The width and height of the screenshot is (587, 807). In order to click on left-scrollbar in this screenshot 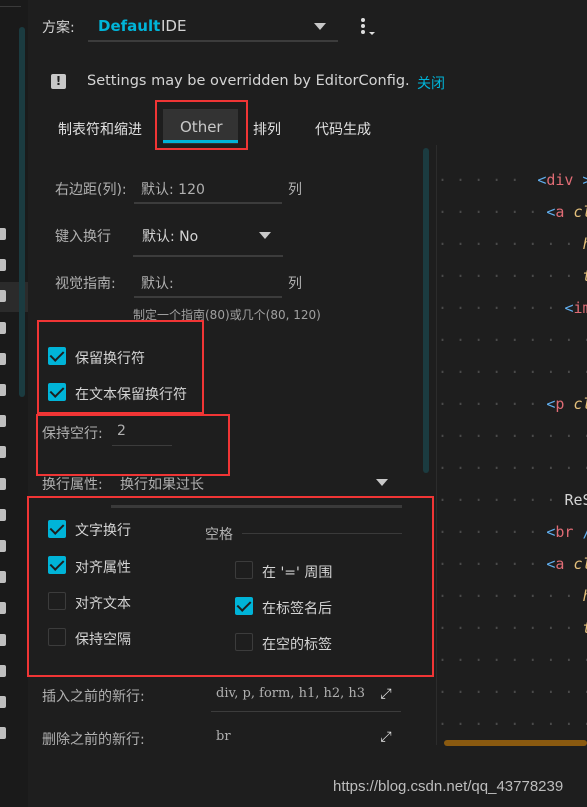, I will do `click(22, 212)`.